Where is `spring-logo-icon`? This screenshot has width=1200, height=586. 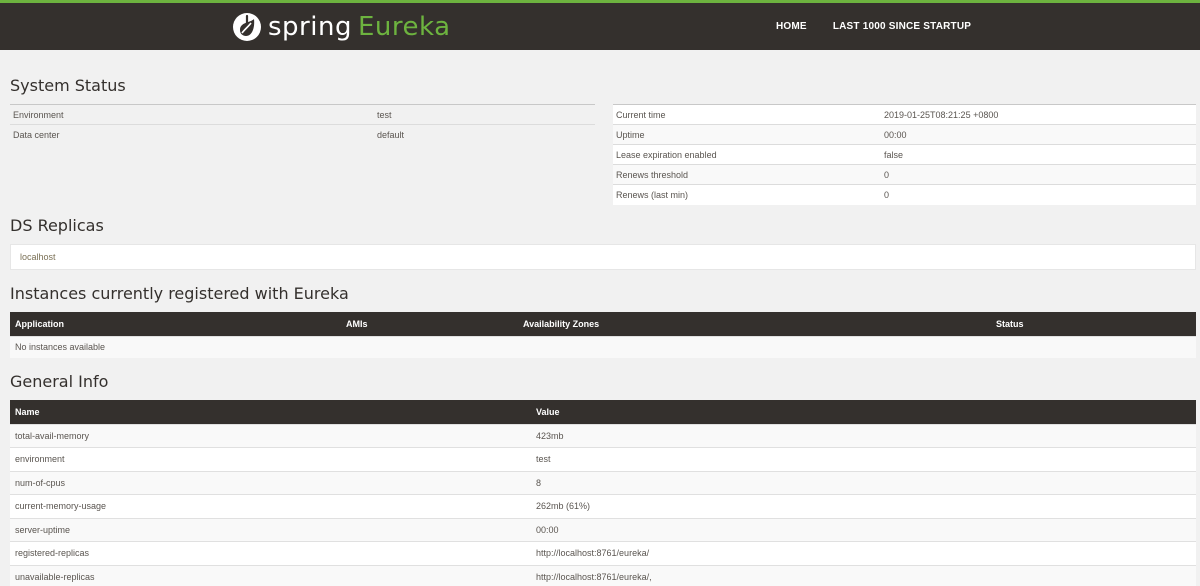
spring-logo-icon is located at coordinates (247, 27).